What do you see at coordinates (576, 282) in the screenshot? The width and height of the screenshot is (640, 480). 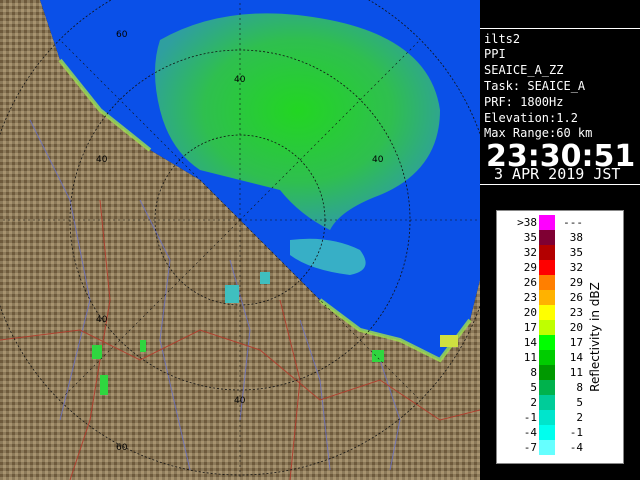 I see `legend-upper-bound: 29` at bounding box center [576, 282].